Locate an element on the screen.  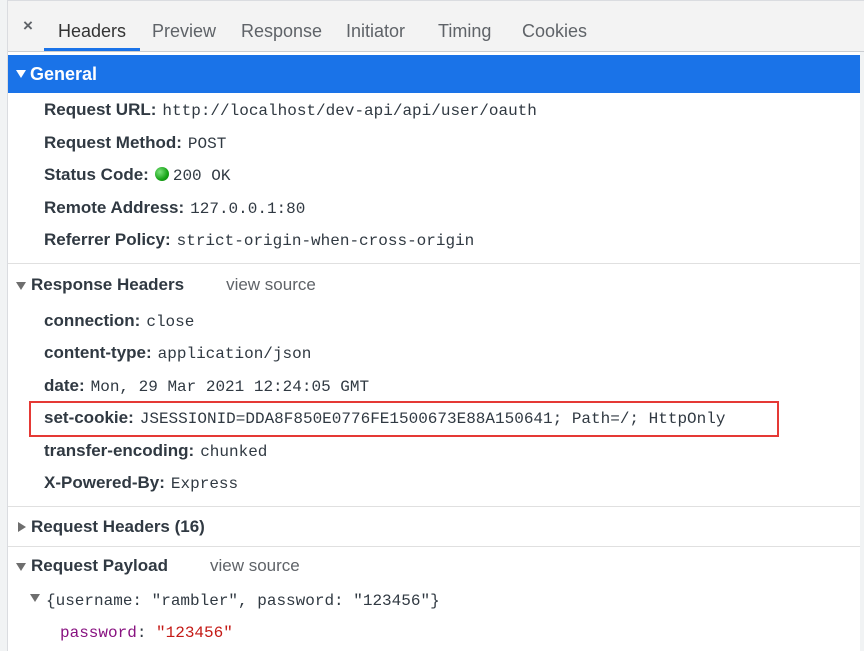
header-key: Request Method: is located at coordinates (113, 142).